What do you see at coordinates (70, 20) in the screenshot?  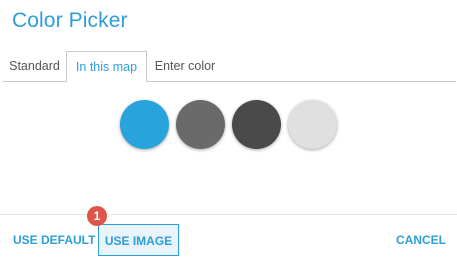 I see `dialog-title: Color Picker` at bounding box center [70, 20].